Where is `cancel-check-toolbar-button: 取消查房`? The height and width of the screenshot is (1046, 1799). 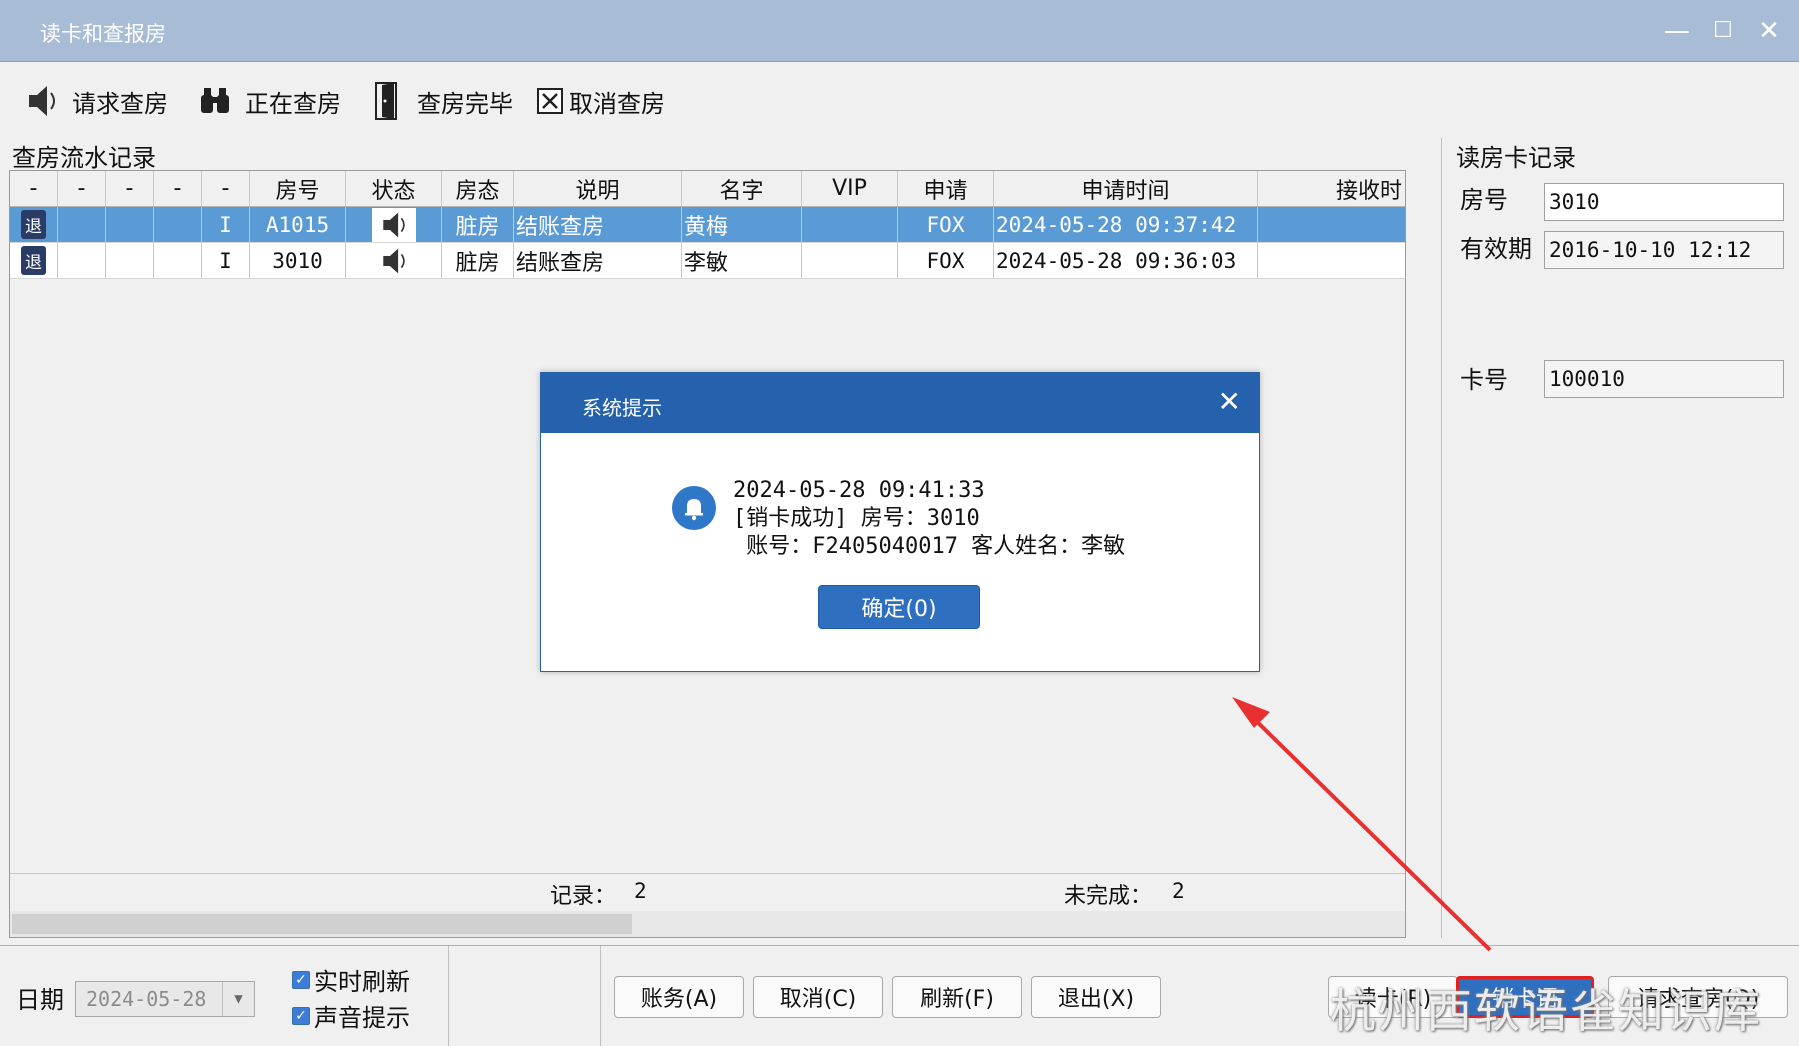 cancel-check-toolbar-button: 取消查房 is located at coordinates (600, 101).